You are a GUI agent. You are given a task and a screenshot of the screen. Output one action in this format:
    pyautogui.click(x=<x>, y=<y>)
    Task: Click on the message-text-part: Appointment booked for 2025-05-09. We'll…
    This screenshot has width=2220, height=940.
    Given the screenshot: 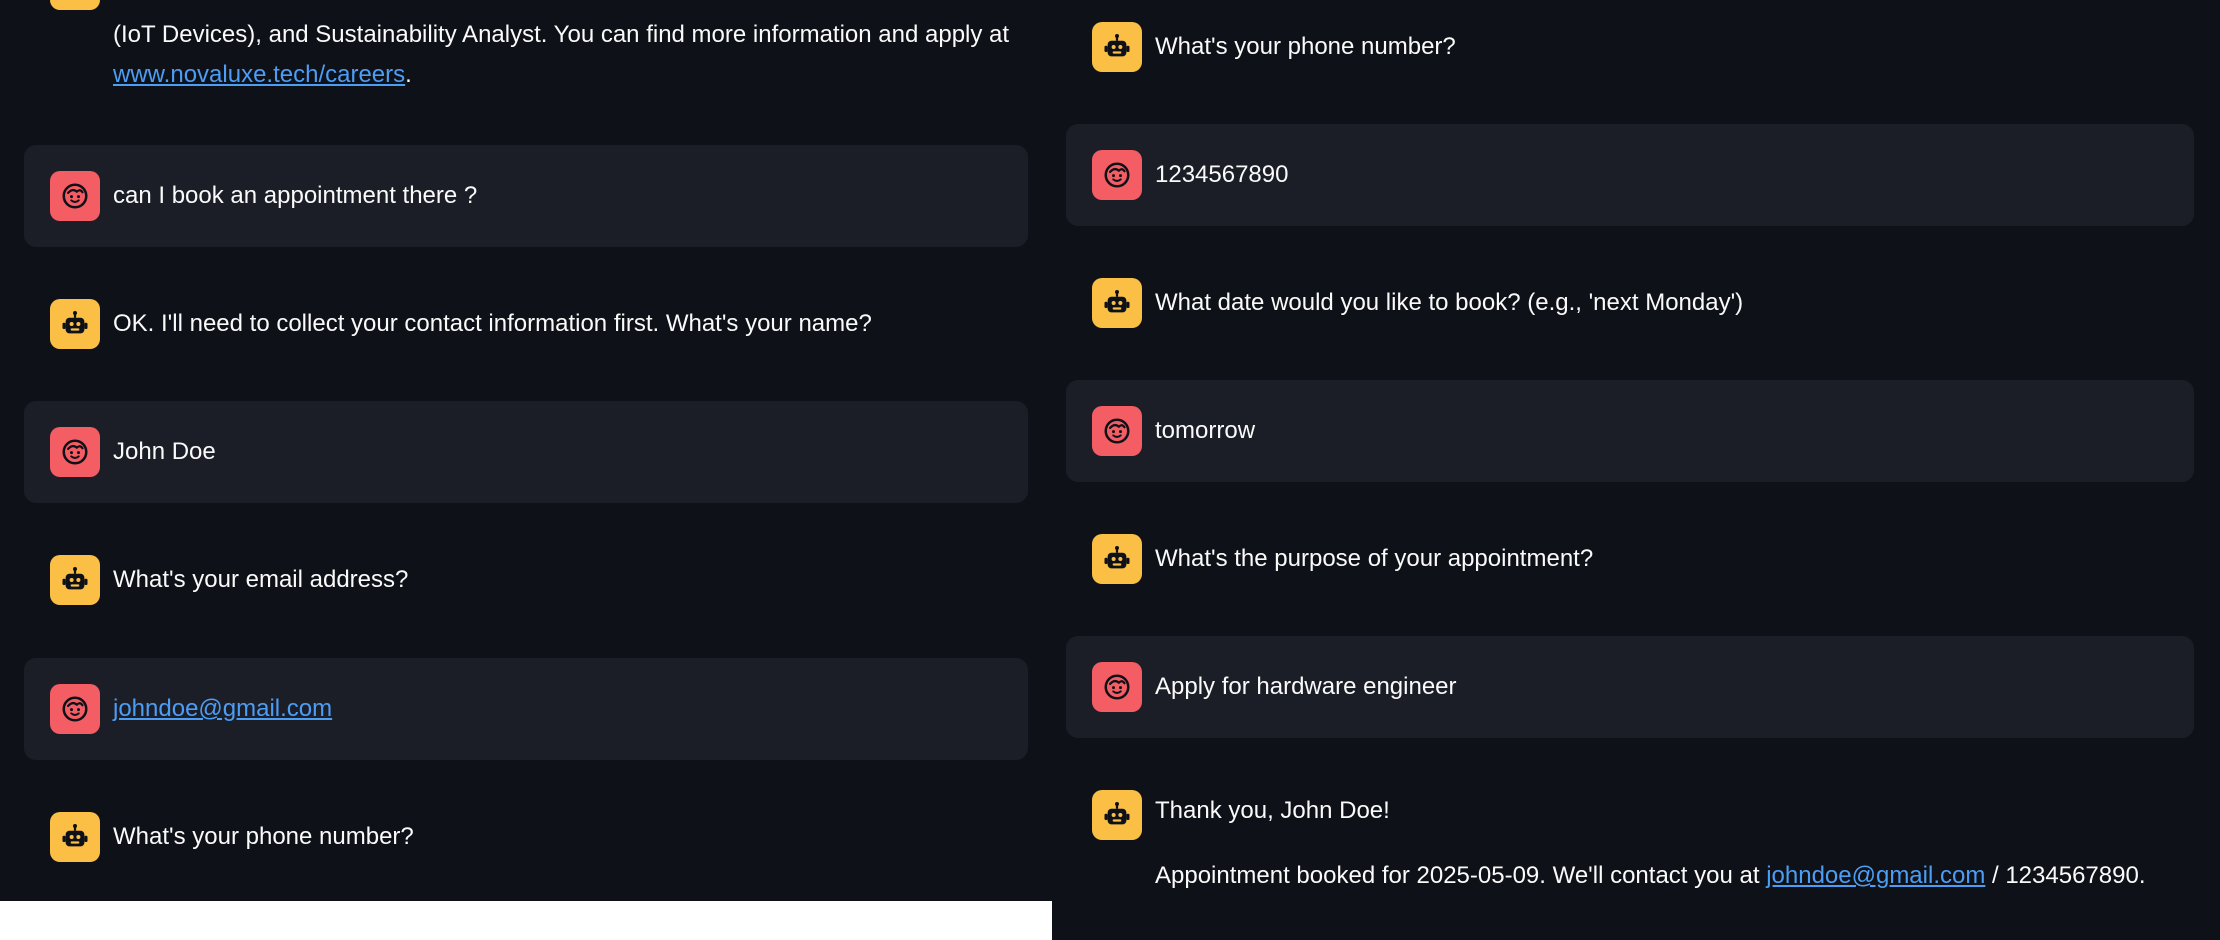 What is the action you would take?
    pyautogui.click(x=1457, y=875)
    